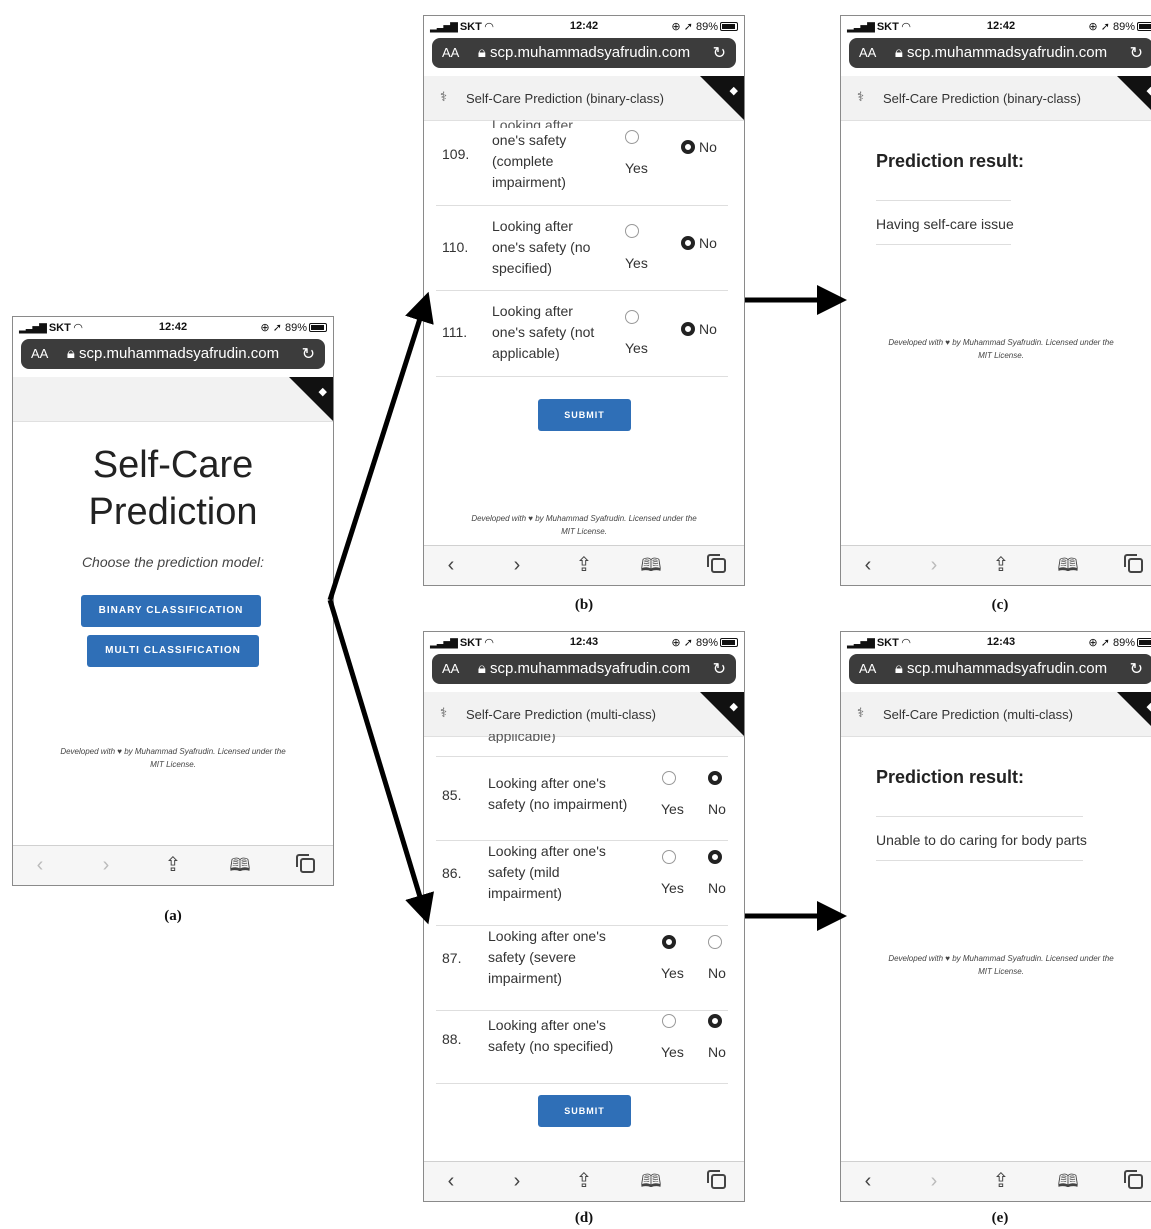  Describe the element at coordinates (380, 446) in the screenshot. I see `arrow-to-b` at that location.